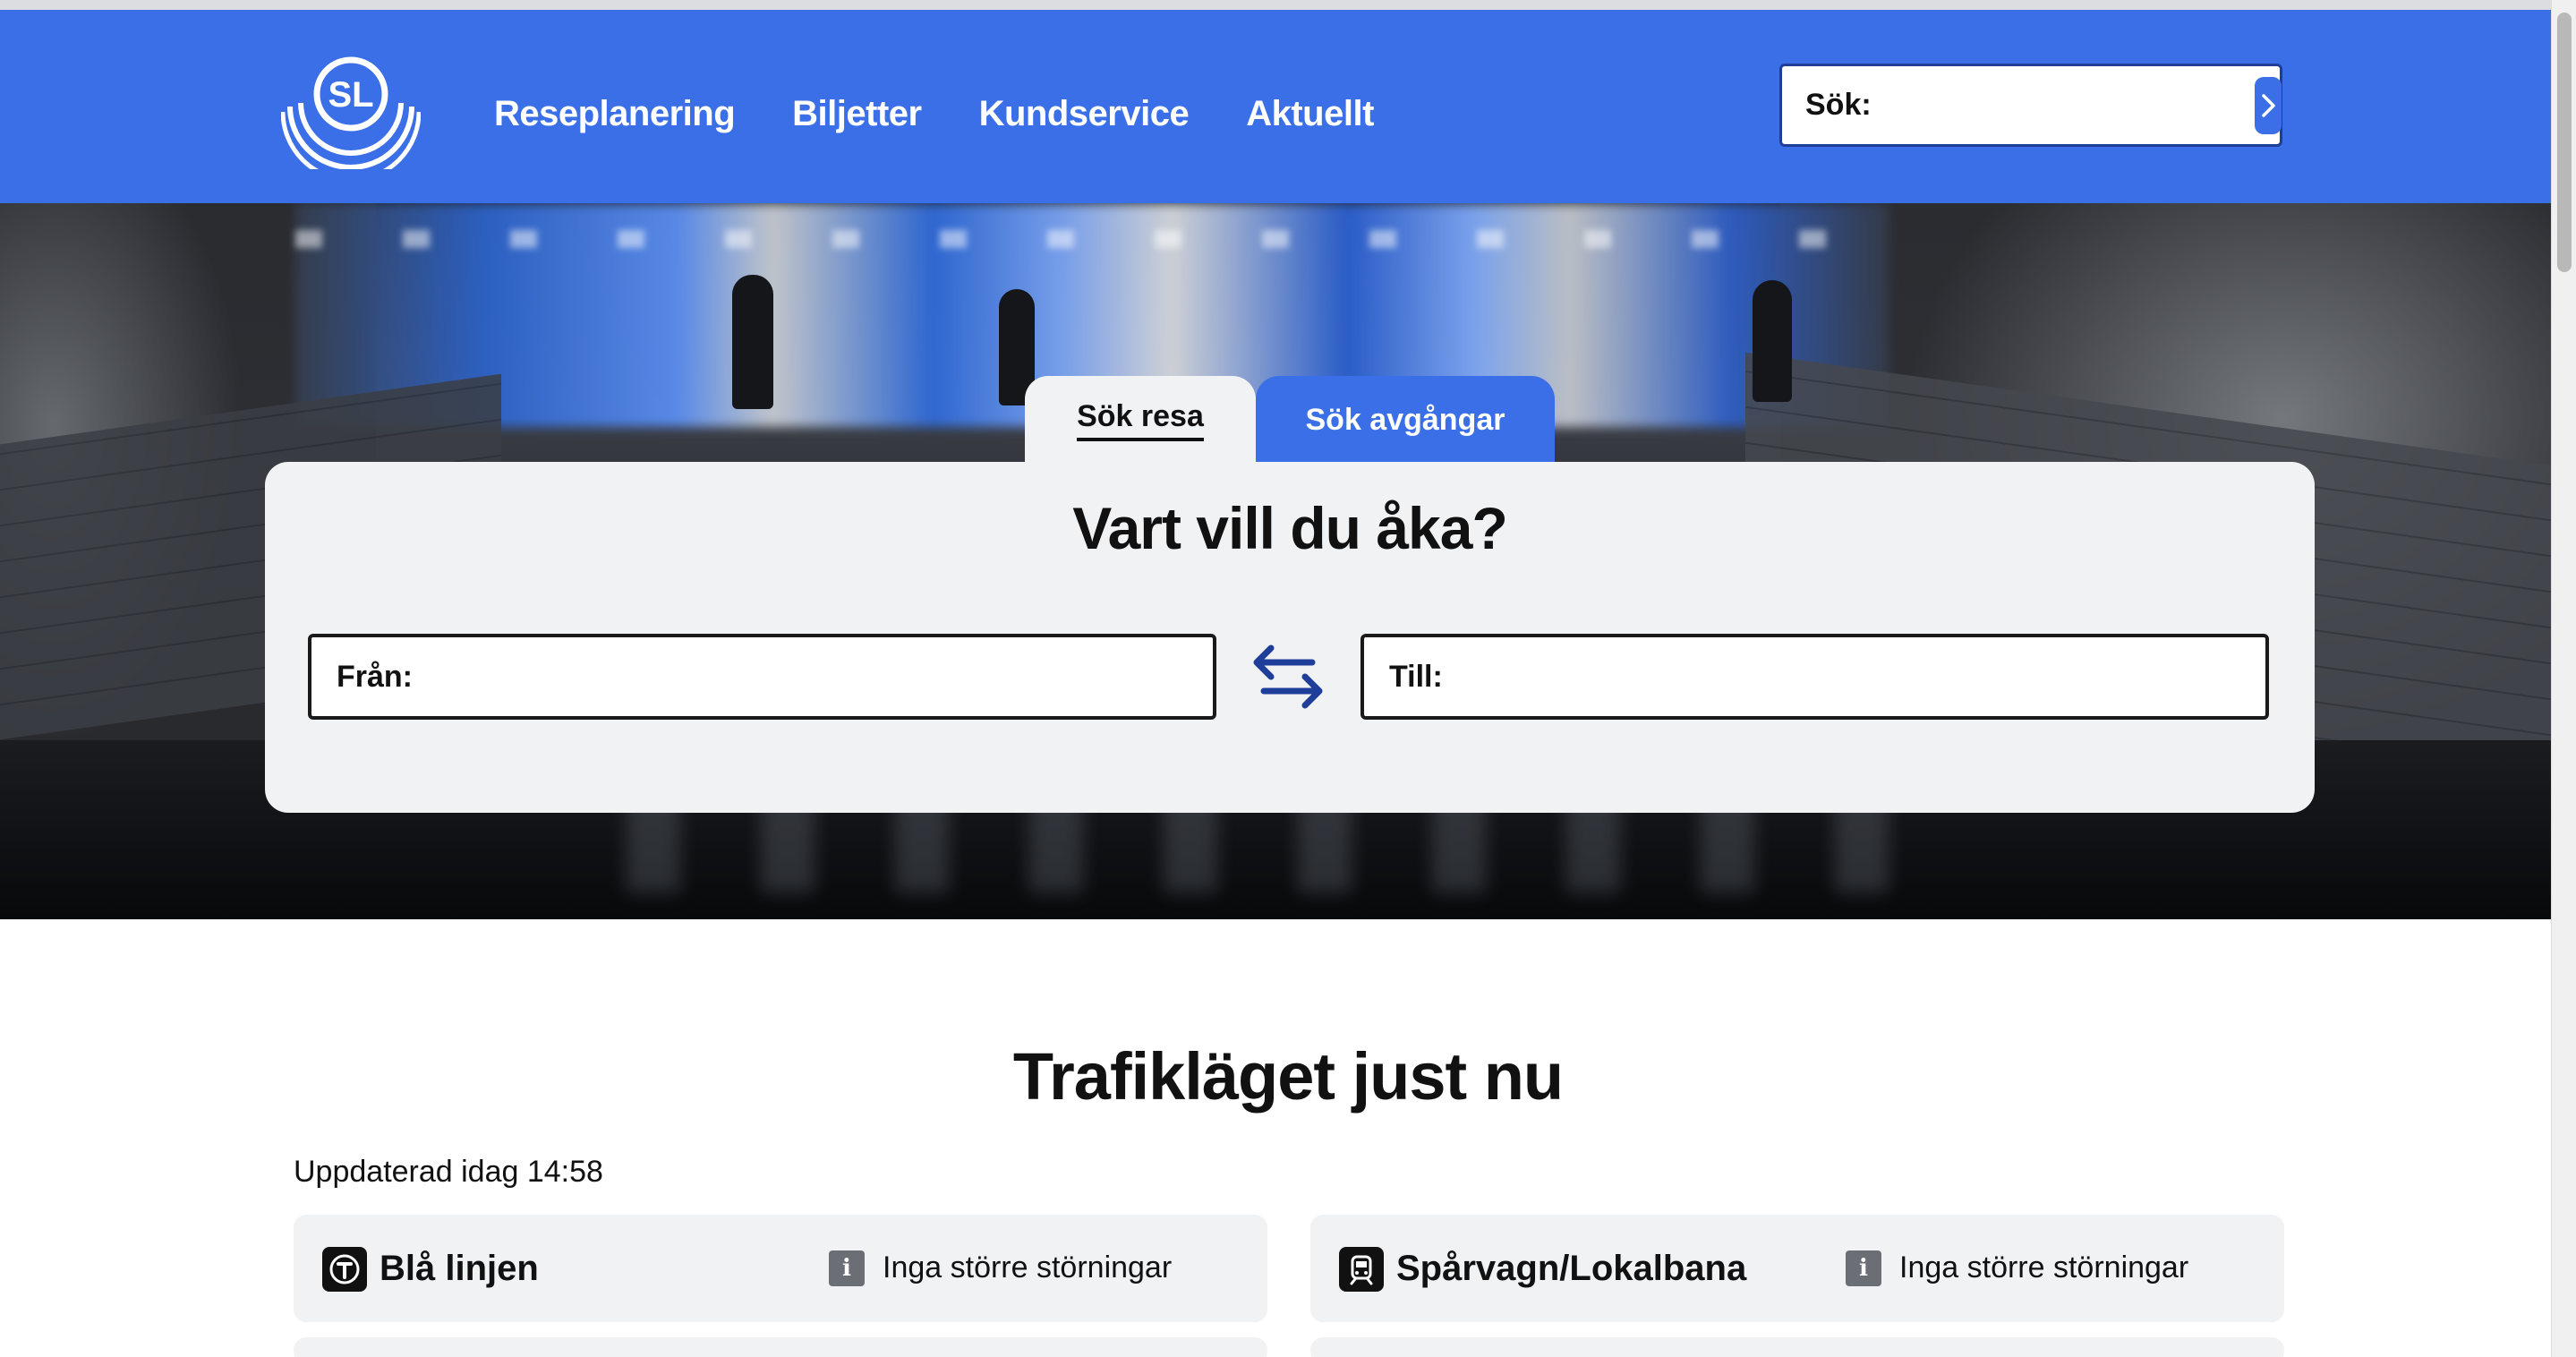  Describe the element at coordinates (448, 1172) in the screenshot. I see `traffic-updated-time: Uppdaterad idag 14:58` at that location.